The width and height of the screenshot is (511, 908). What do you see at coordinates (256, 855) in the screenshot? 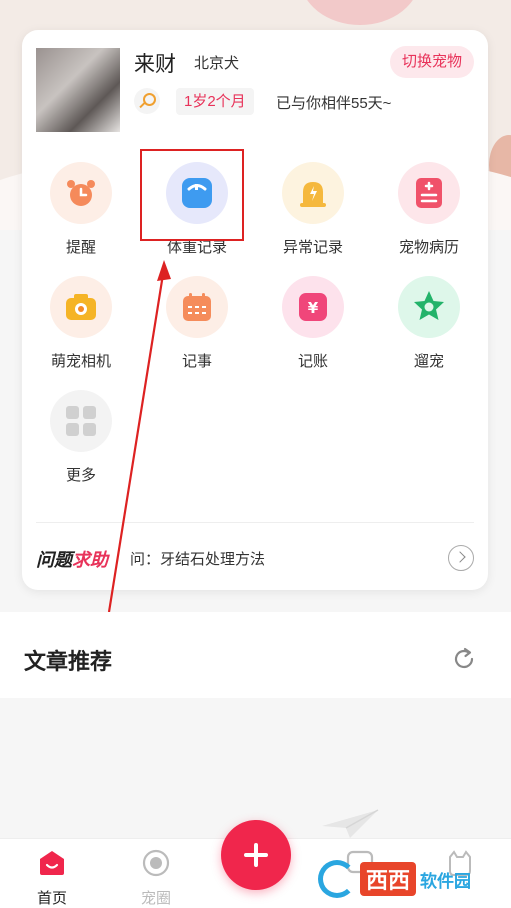
I see `add-button` at bounding box center [256, 855].